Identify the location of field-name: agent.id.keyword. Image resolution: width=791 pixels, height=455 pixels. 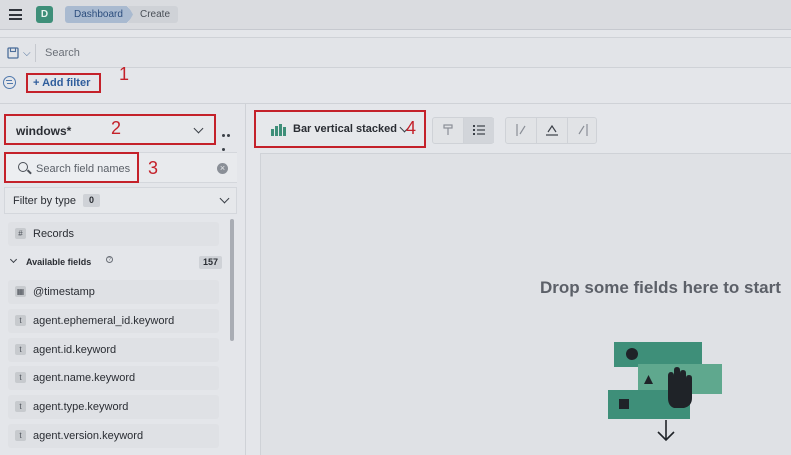
(75, 350).